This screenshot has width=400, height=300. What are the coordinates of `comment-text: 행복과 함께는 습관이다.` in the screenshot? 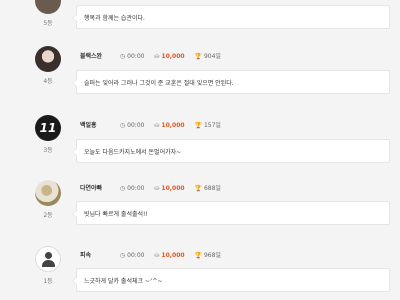 It's located at (114, 18).